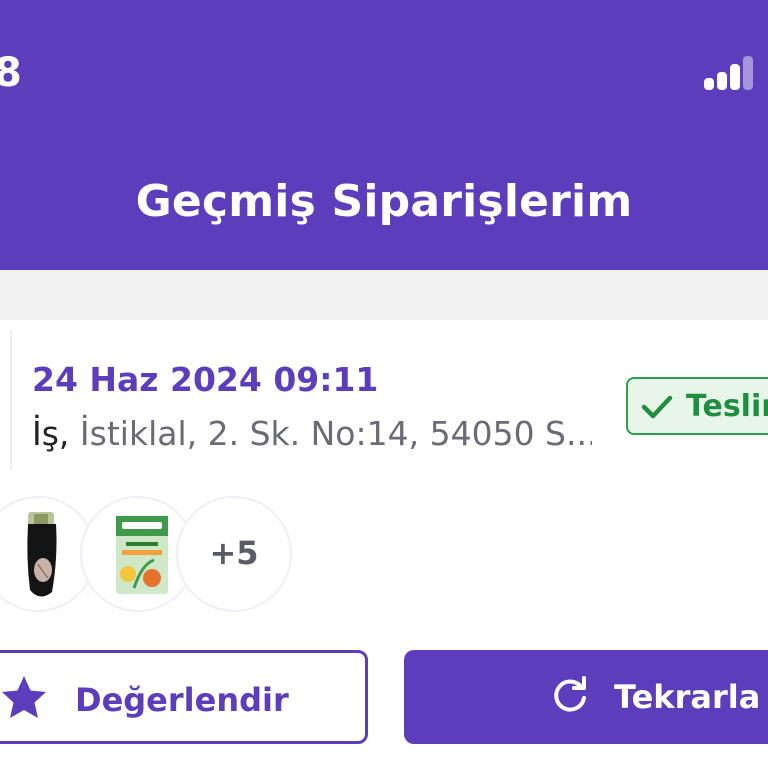 The image size is (768, 768). What do you see at coordinates (384, 201) in the screenshot?
I see `page-title: Geçmiş Siparişlerim` at bounding box center [384, 201].